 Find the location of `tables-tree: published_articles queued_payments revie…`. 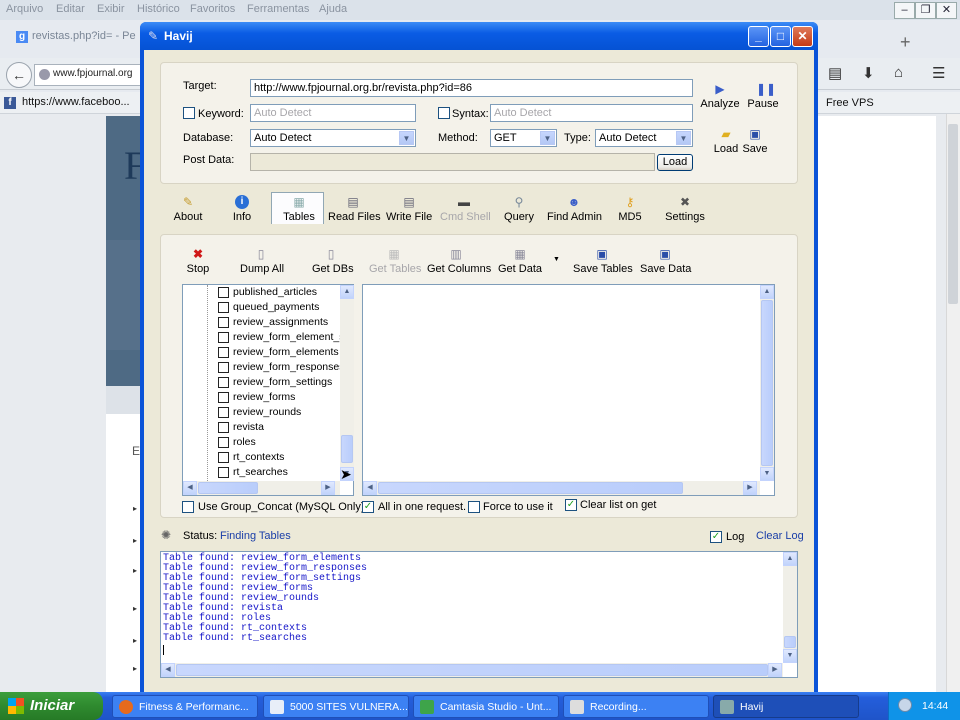

tables-tree: published_articles queued_payments revie… is located at coordinates (268, 390).